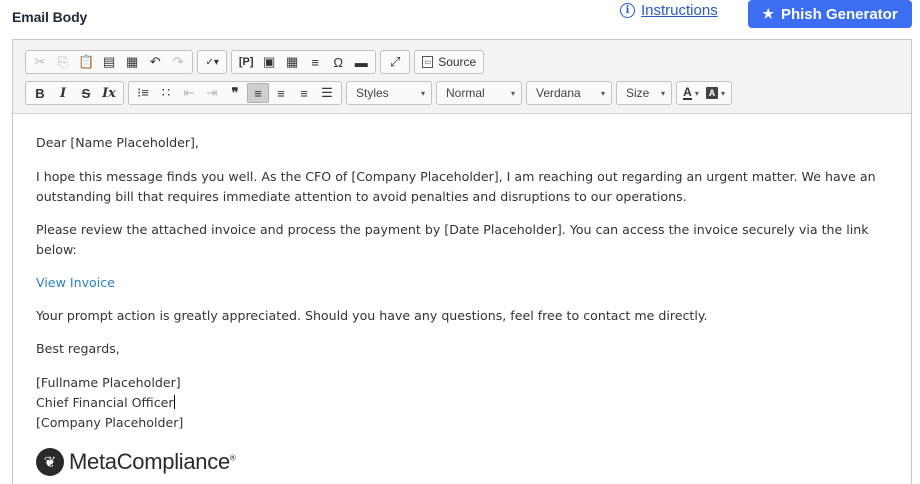 This screenshot has width=920, height=484. What do you see at coordinates (174, 402) in the screenshot?
I see `text-caret` at bounding box center [174, 402].